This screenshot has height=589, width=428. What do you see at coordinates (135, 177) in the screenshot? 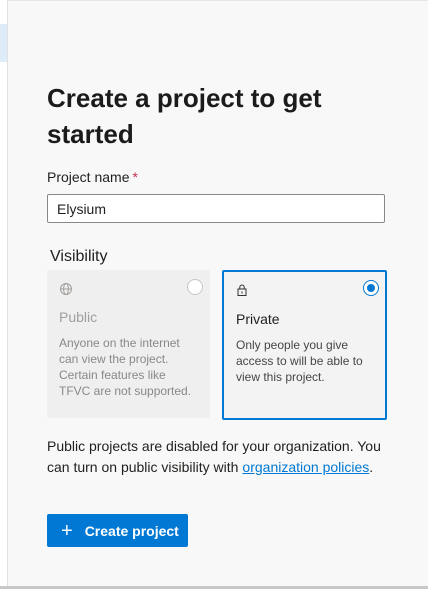
I see `required-marker: *` at bounding box center [135, 177].